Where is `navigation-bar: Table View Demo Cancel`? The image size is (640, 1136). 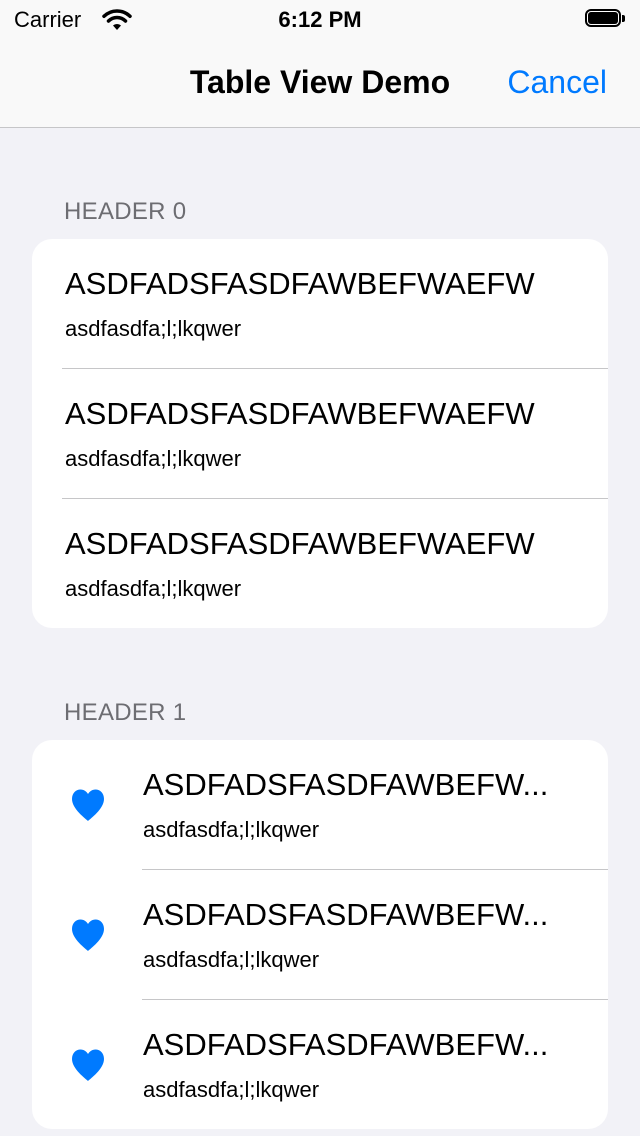
navigation-bar: Table View Demo Cancel is located at coordinates (320, 84).